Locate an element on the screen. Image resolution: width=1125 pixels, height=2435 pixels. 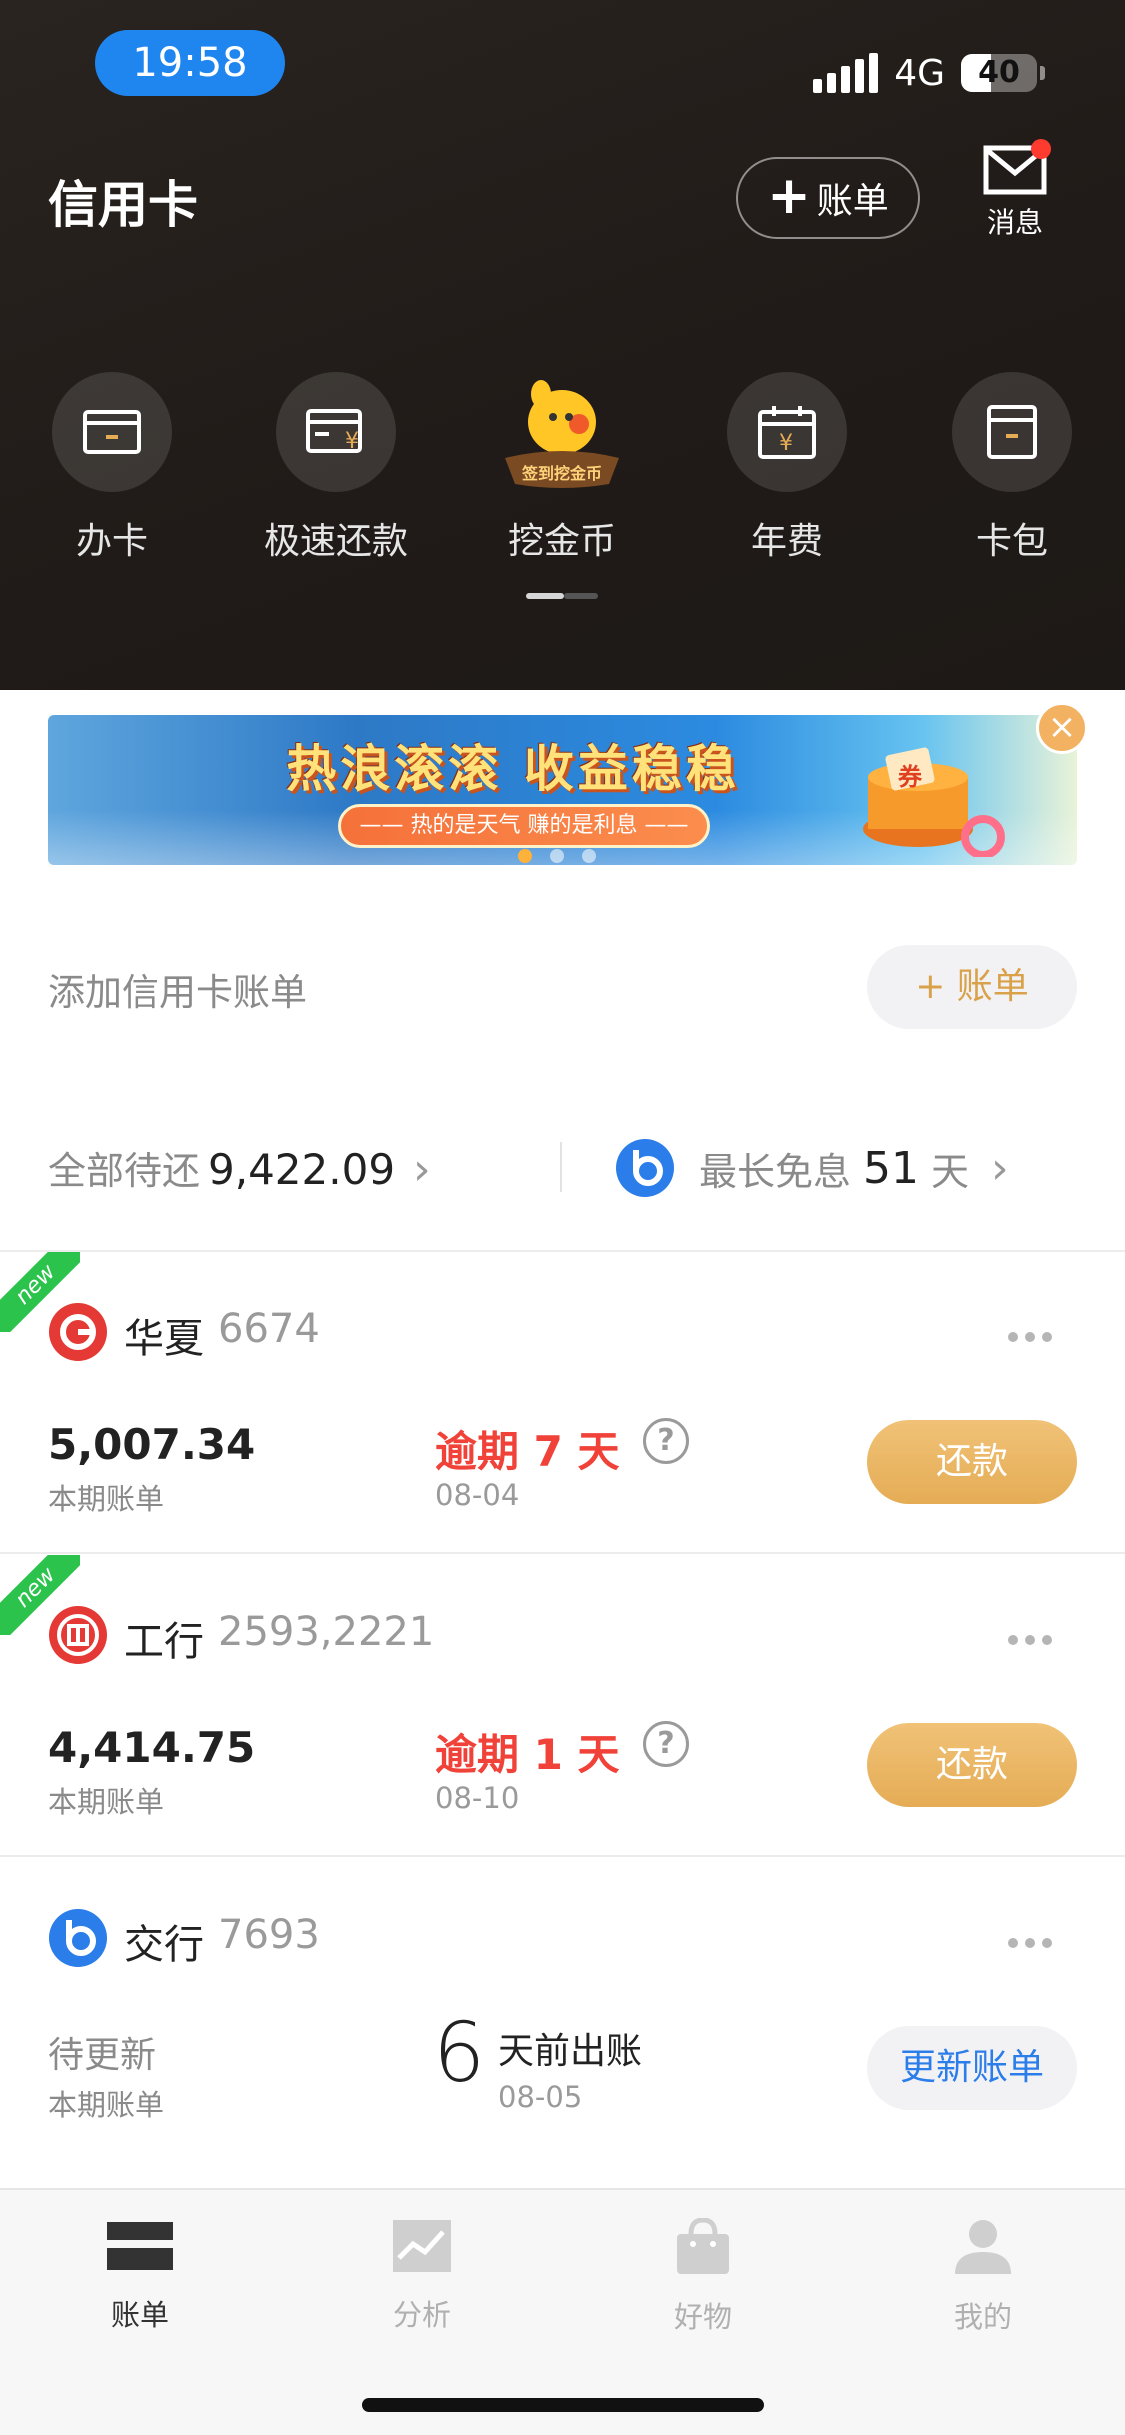
analysis-icon is located at coordinates (422, 2246).